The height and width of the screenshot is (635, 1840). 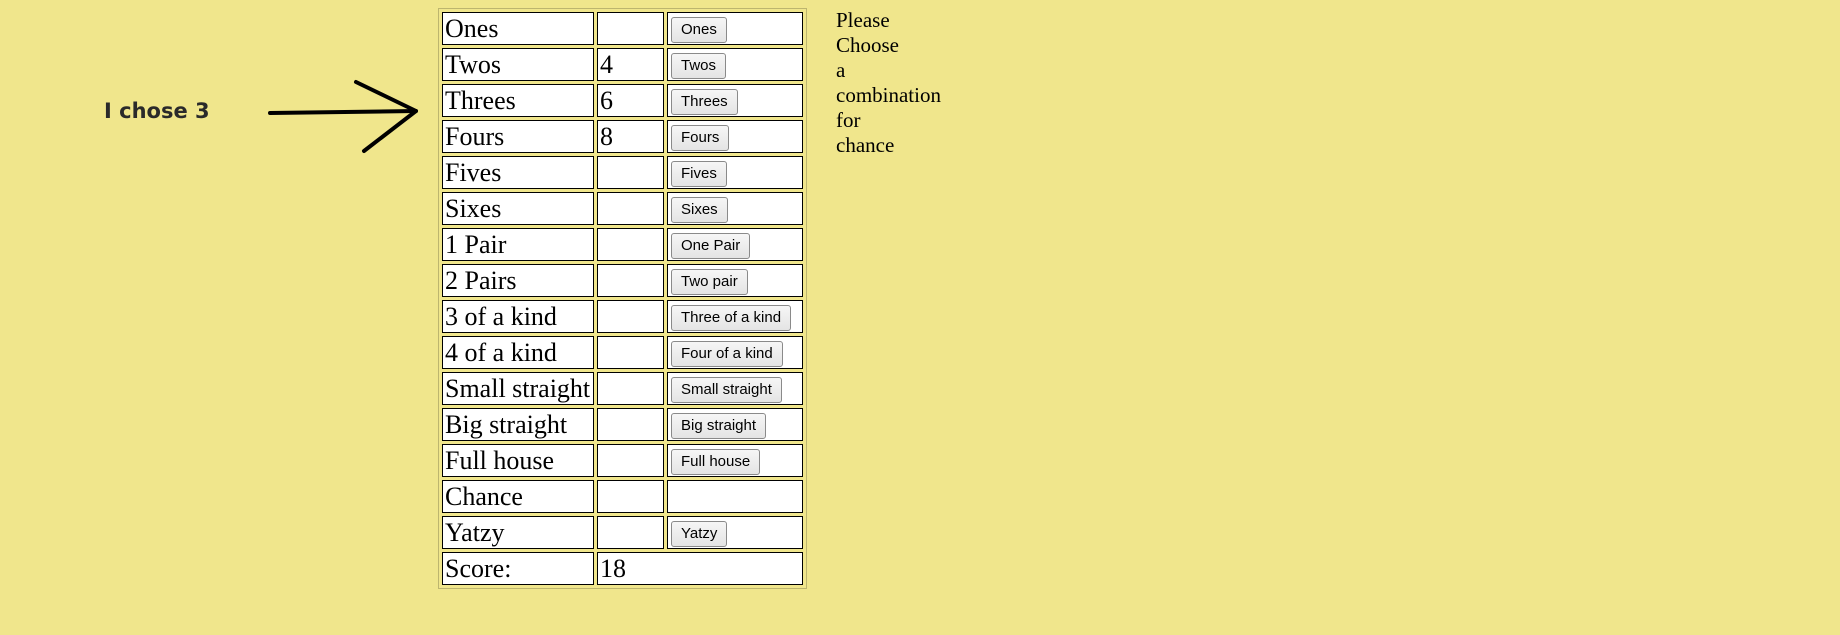 I want to click on full-house-button: Full house, so click(x=716, y=462).